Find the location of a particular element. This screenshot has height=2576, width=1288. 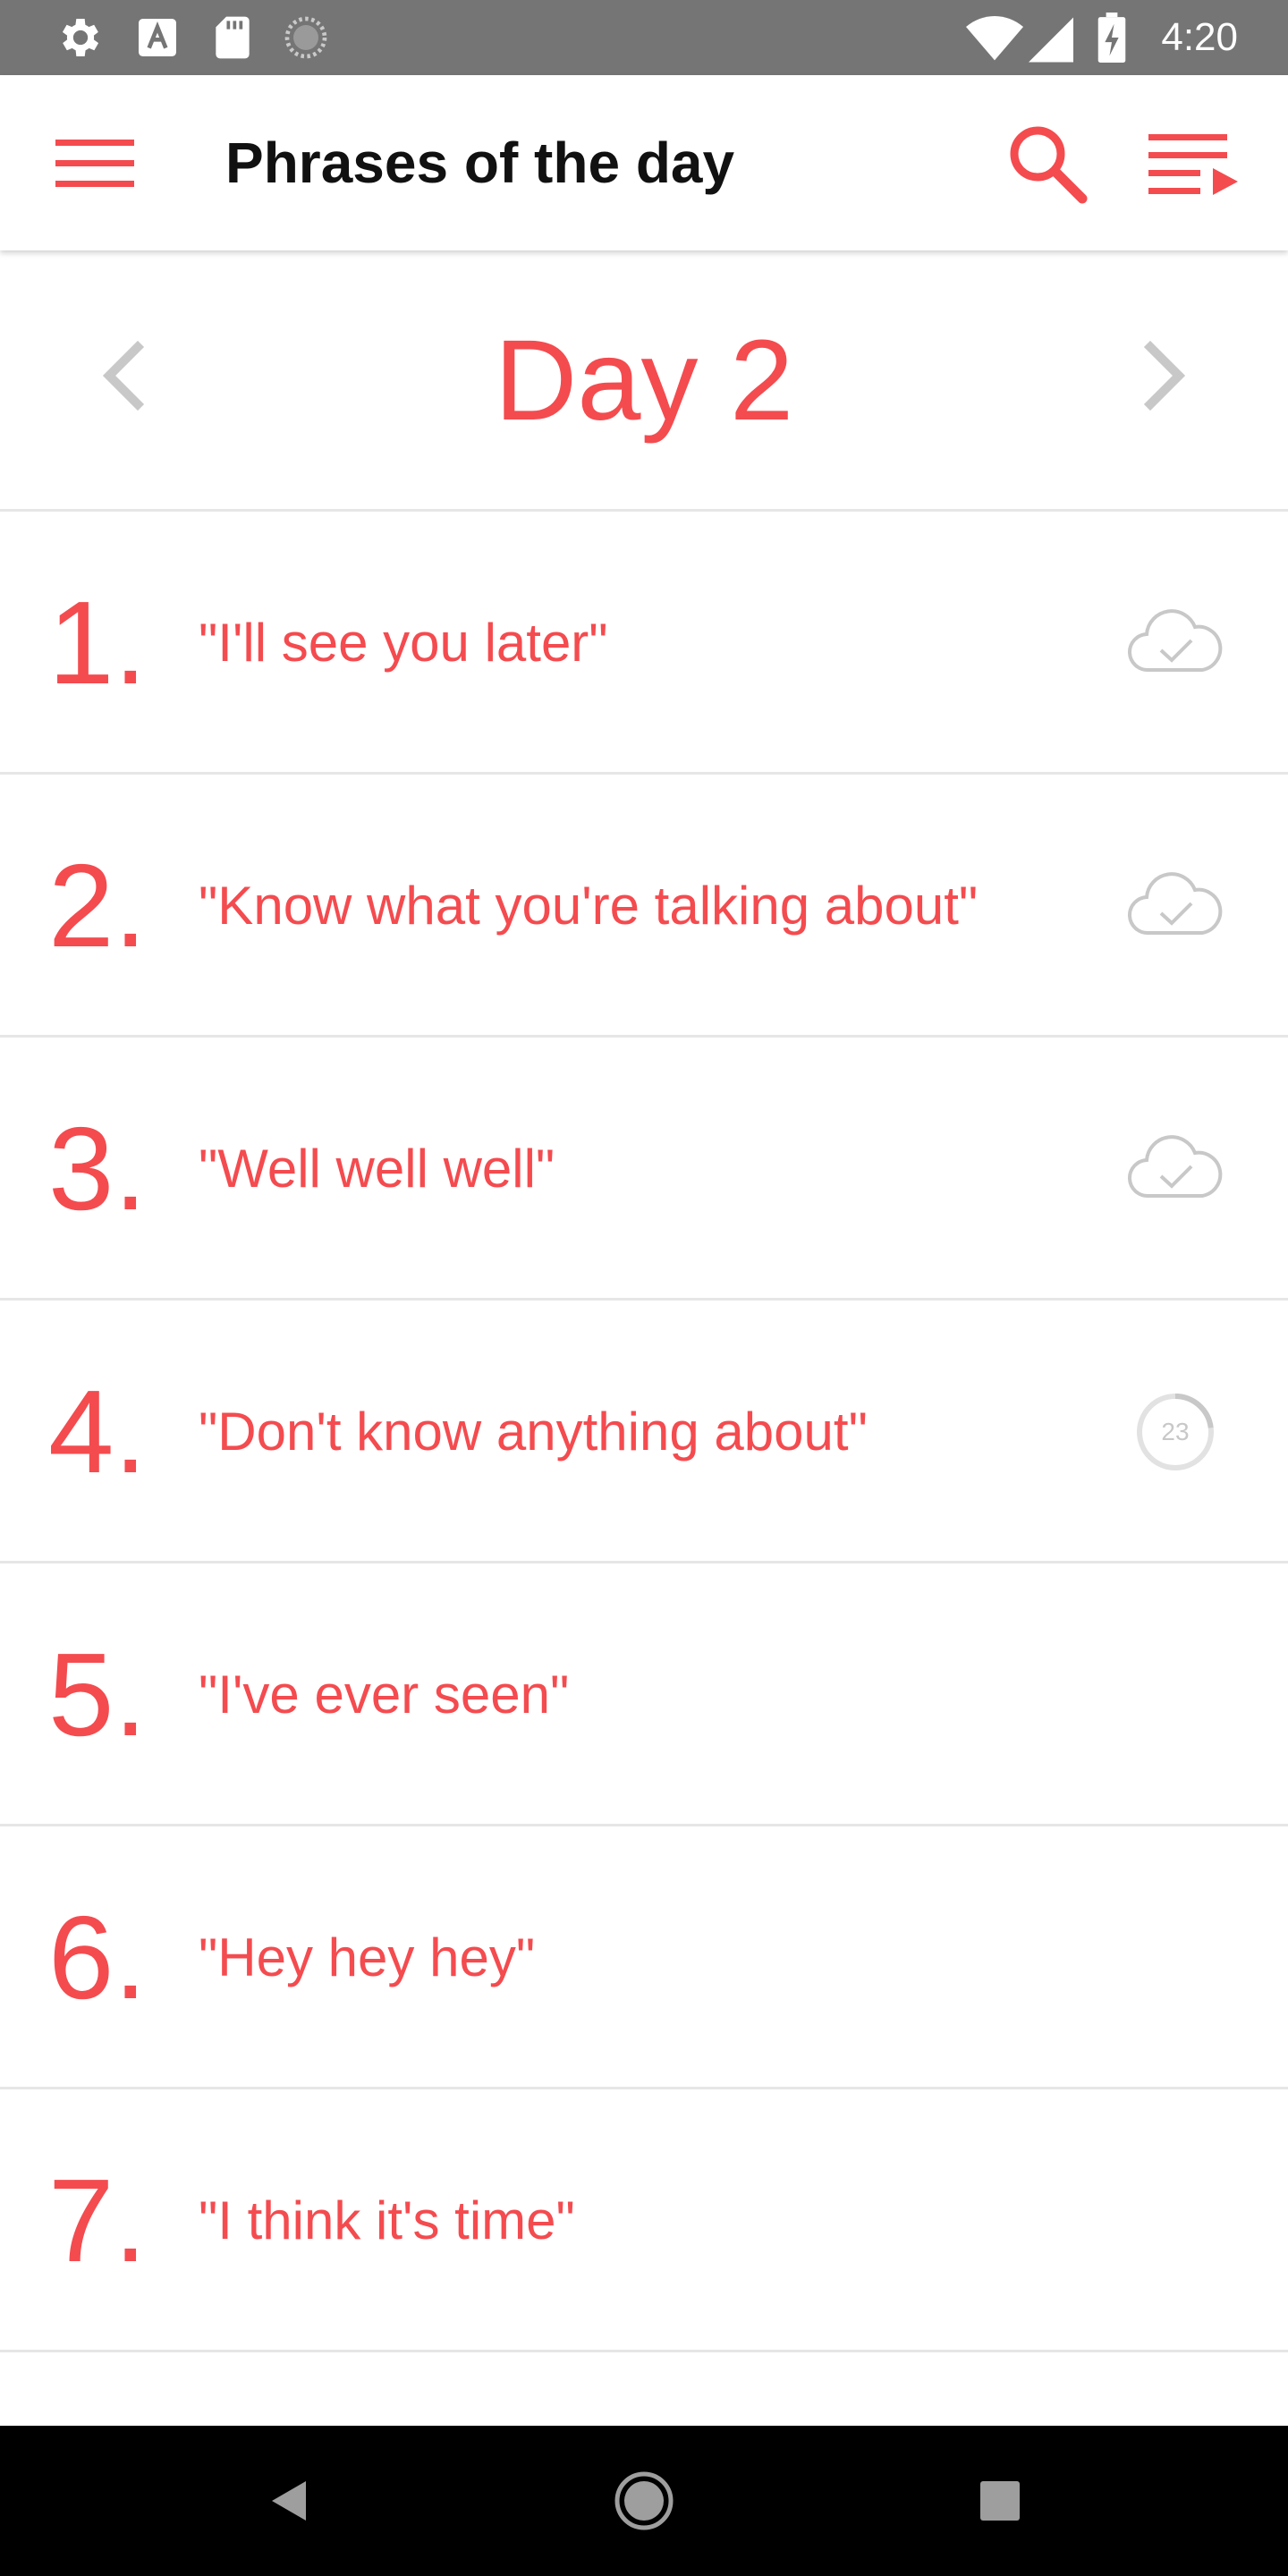

list-item: 2. "Know what you're talking about" is located at coordinates (644, 906).